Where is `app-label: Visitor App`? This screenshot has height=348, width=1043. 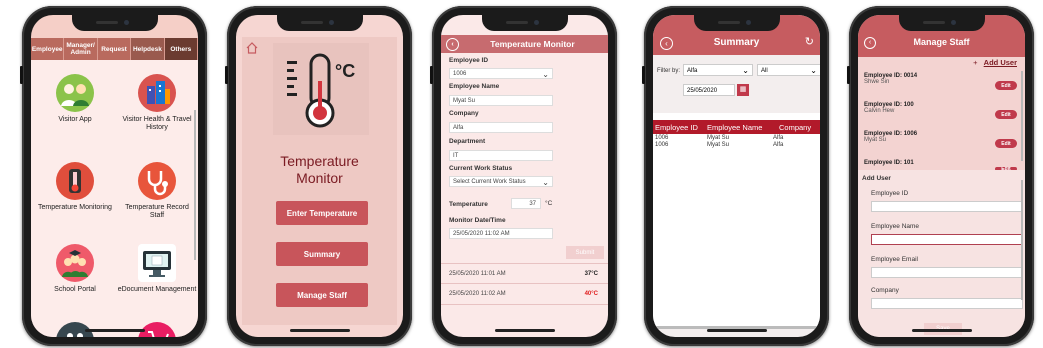 app-label: Visitor App is located at coordinates (75, 119).